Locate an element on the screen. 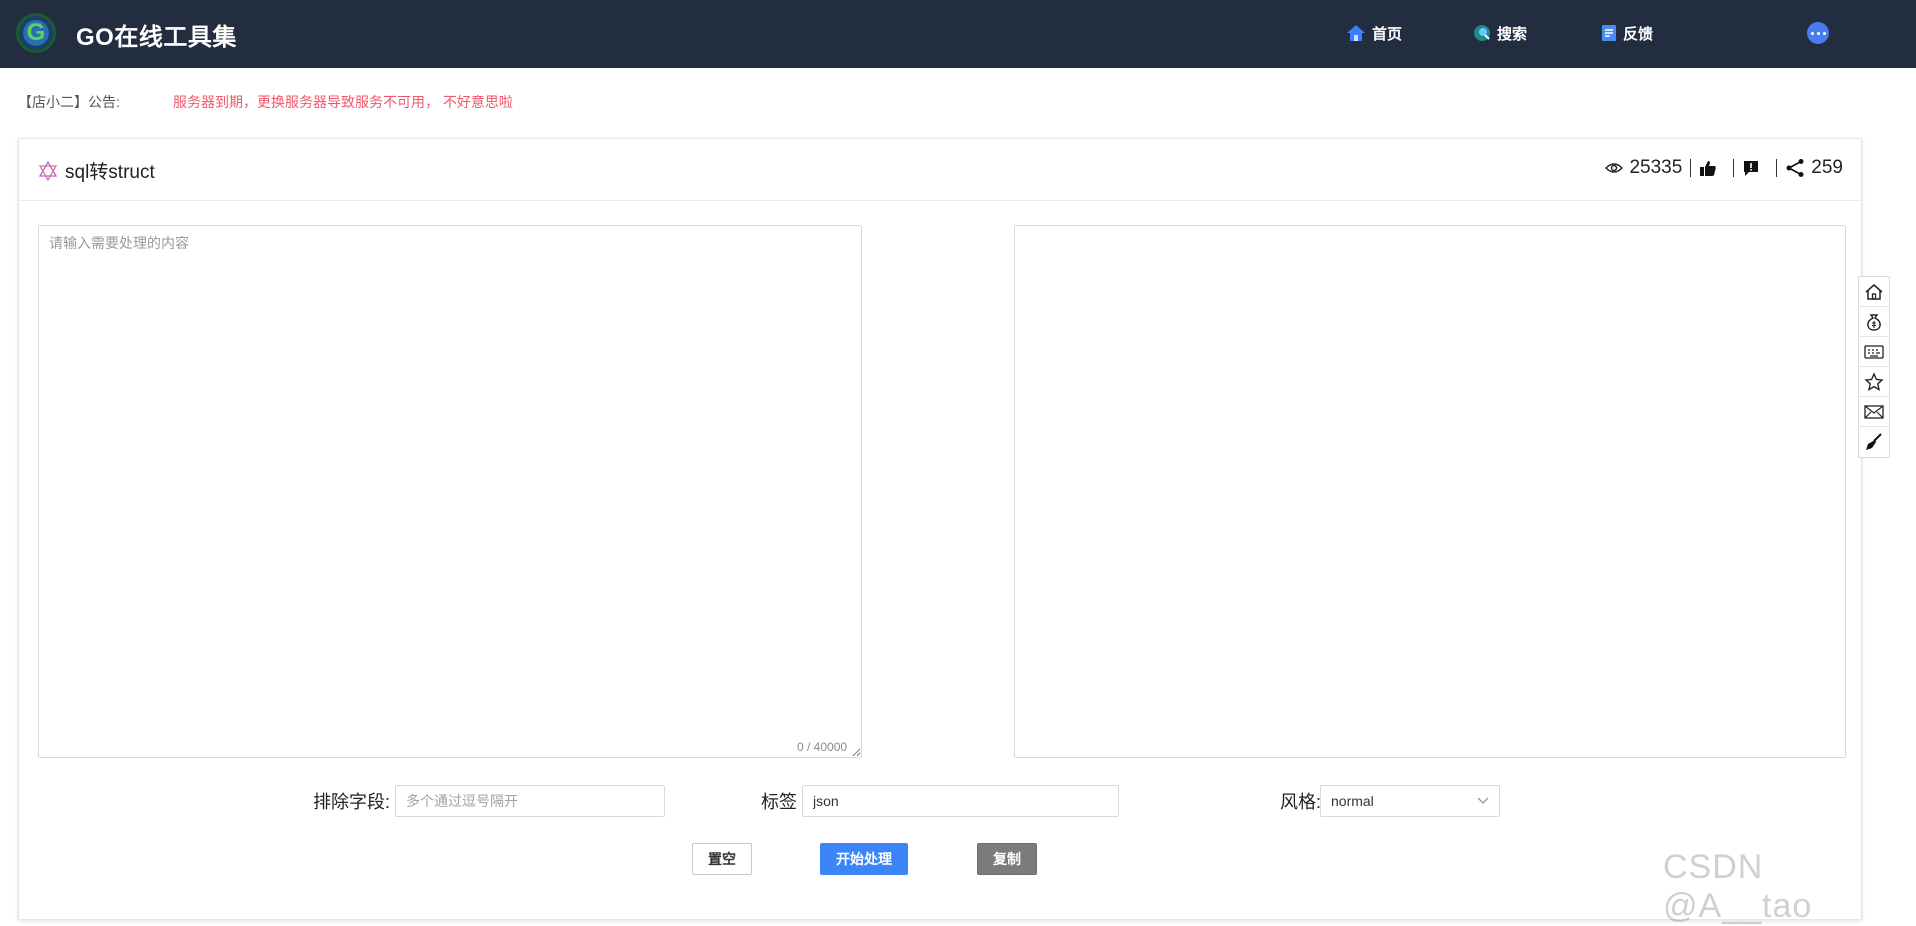 The width and height of the screenshot is (1916, 926). report-icon is located at coordinates (1751, 168).